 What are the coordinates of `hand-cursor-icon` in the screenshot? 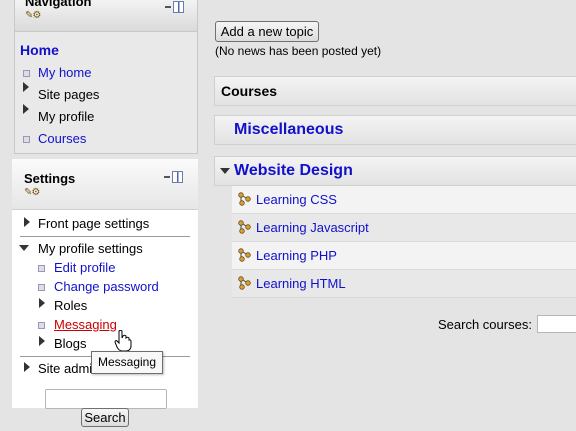 It's located at (123, 341).